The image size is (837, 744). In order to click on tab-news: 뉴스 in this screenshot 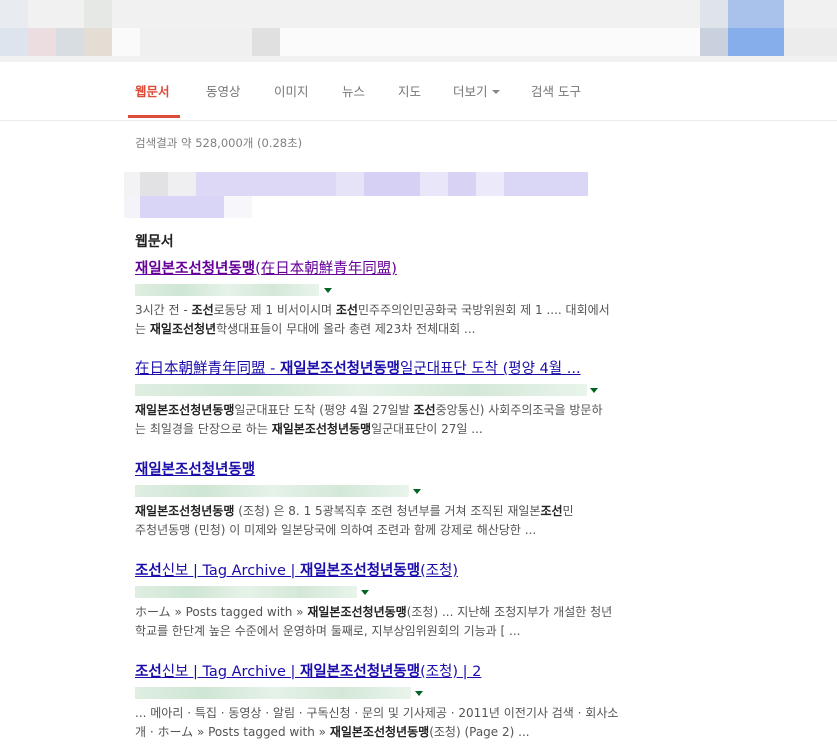, I will do `click(353, 90)`.